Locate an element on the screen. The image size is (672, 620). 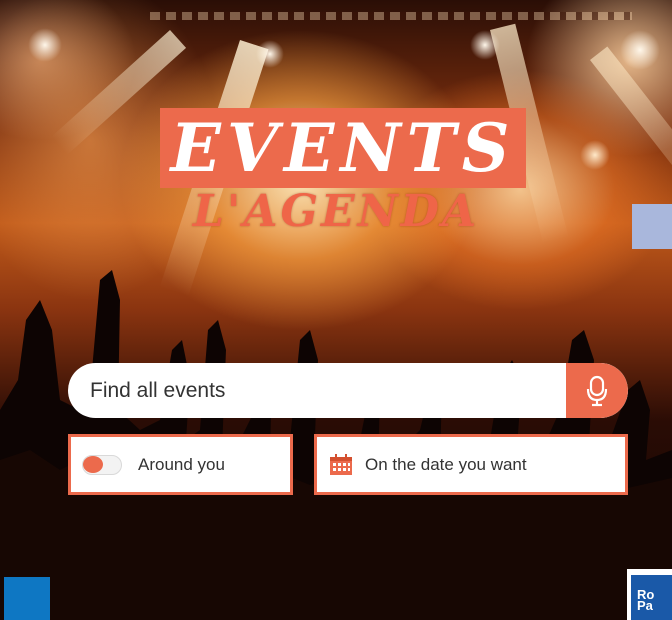
events-title: EVENTS is located at coordinates (343, 148).